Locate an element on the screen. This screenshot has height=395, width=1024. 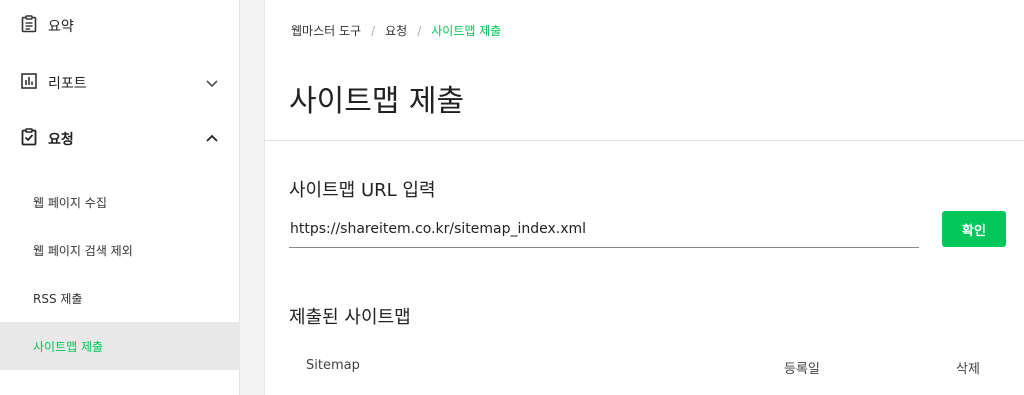
breadcrumb: 웹마스터 도구 / 요청 / 사이트맵 제출 is located at coordinates (396, 30).